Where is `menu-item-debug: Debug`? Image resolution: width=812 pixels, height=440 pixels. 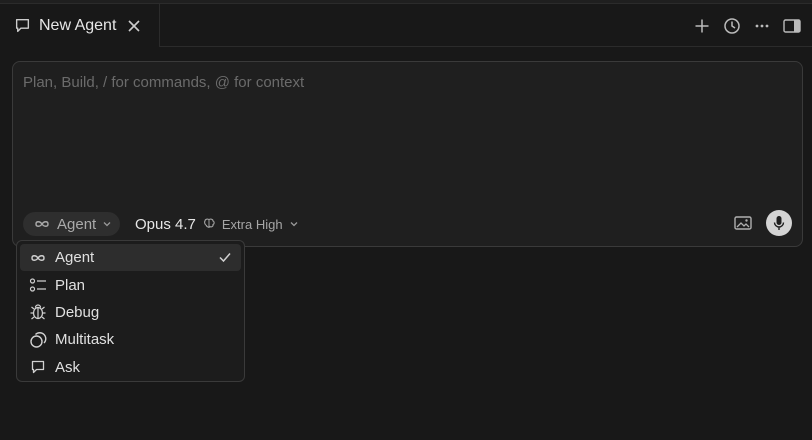
menu-item-debug: Debug is located at coordinates (130, 312).